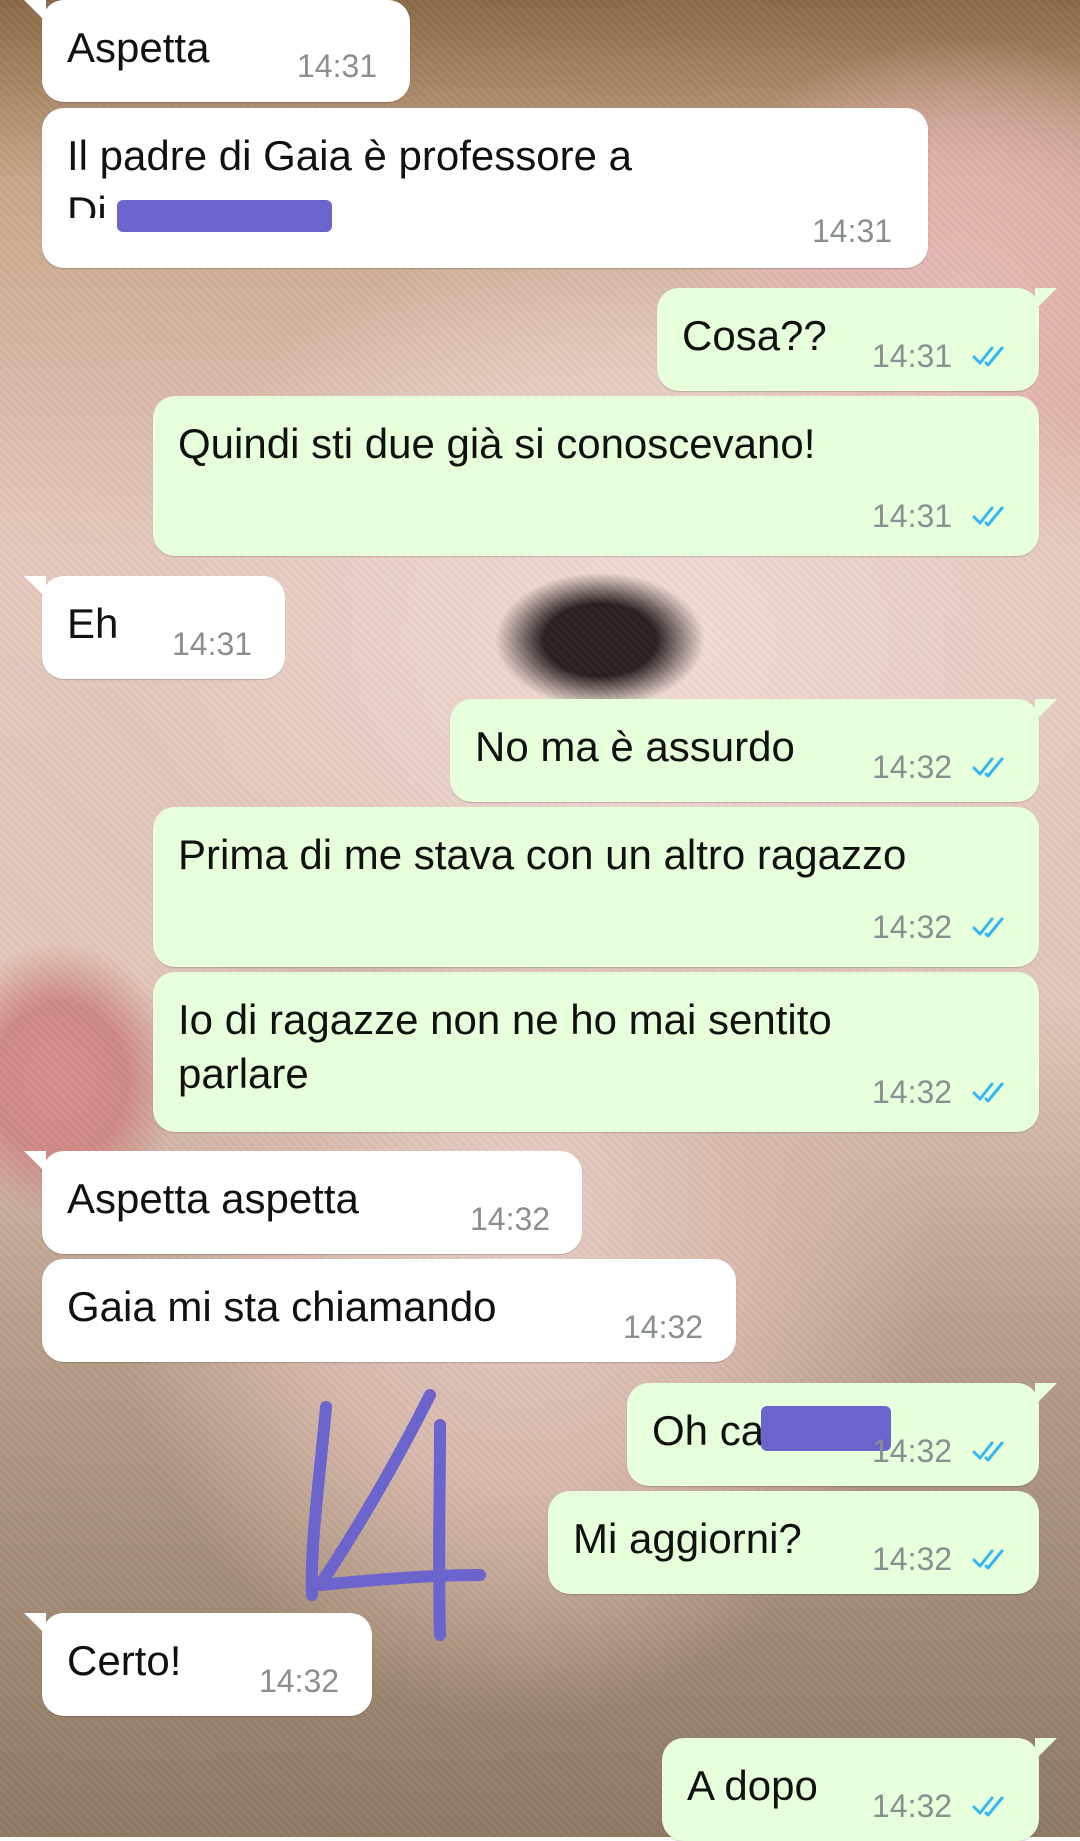  Describe the element at coordinates (687, 1538) in the screenshot. I see `message-text: Mi aggiorni?` at that location.